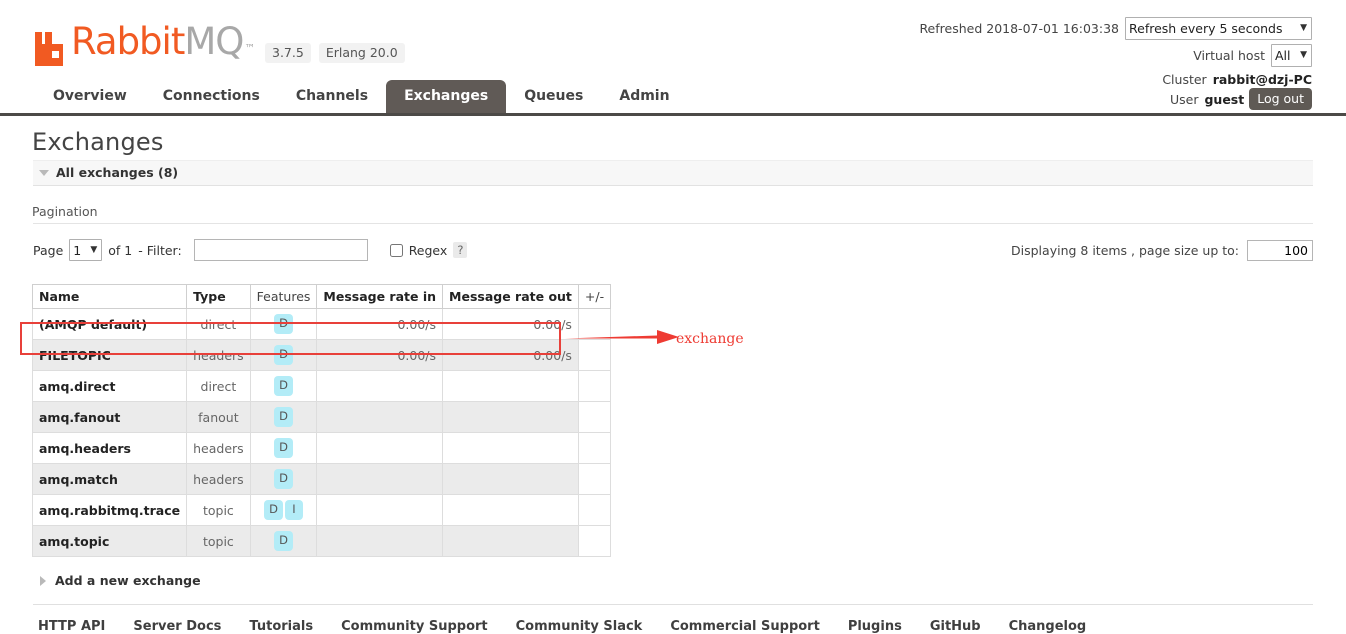 Image resolution: width=1346 pixels, height=634 pixels. Describe the element at coordinates (428, 250) in the screenshot. I see `regex-label: Regex` at that location.